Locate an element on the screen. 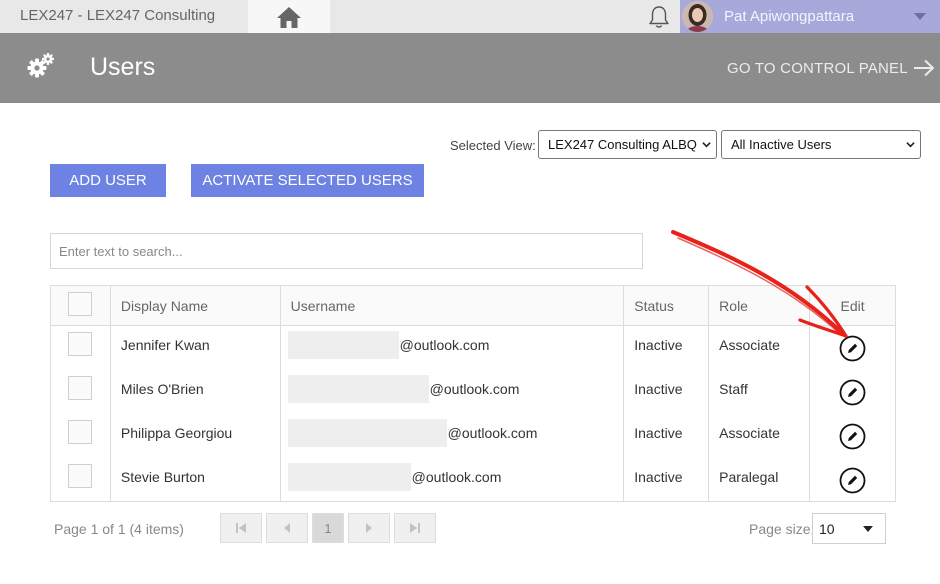  page-size-select: 10 is located at coordinates (849, 528).